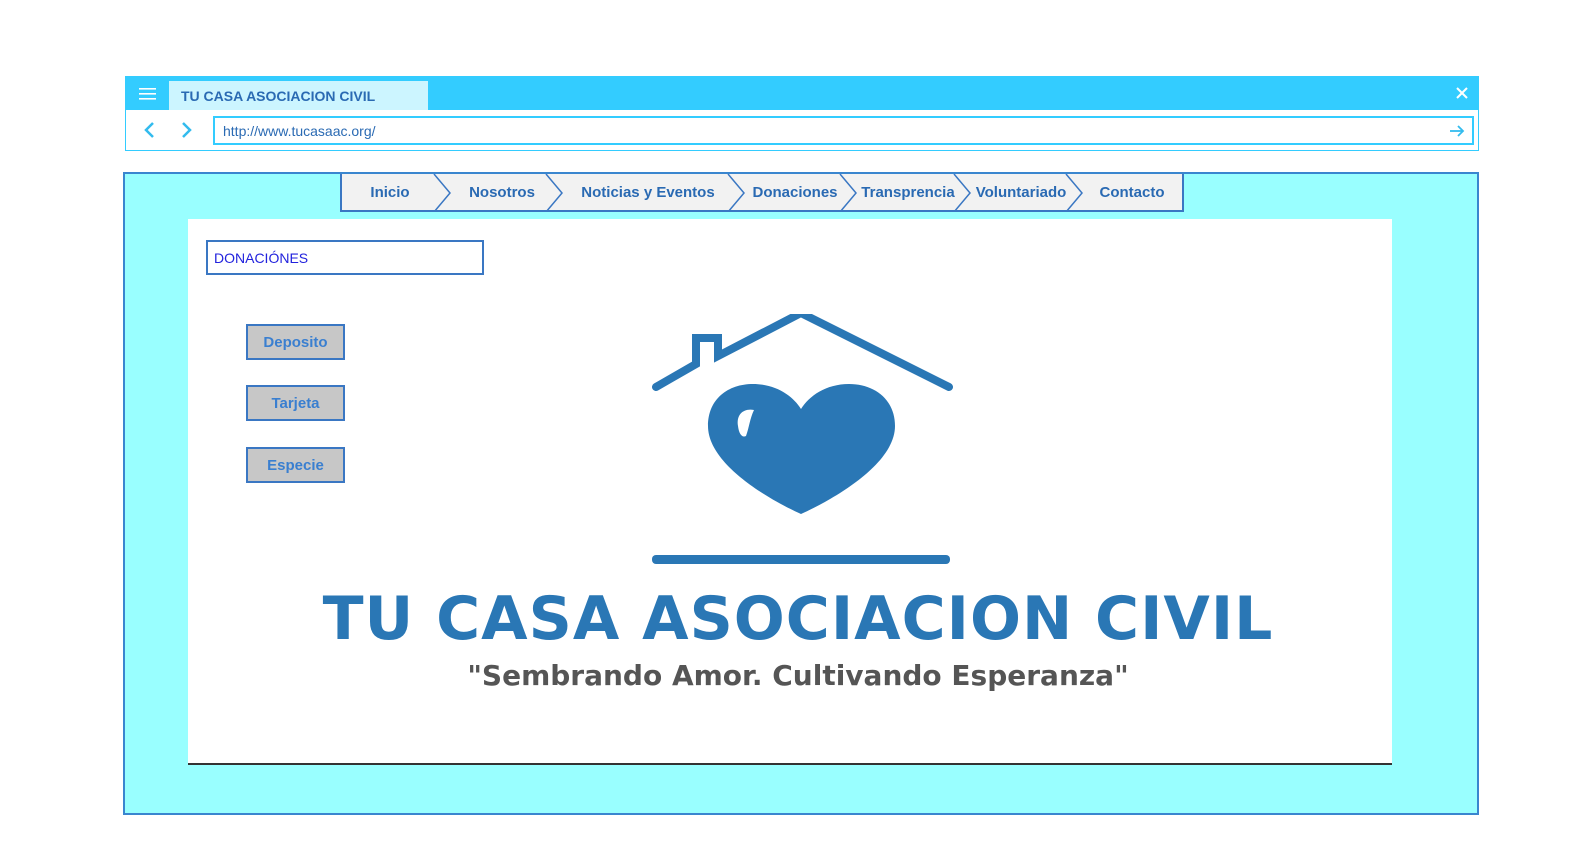 The width and height of the screenshot is (1582, 850). I want to click on close-icon, so click(1462, 93).